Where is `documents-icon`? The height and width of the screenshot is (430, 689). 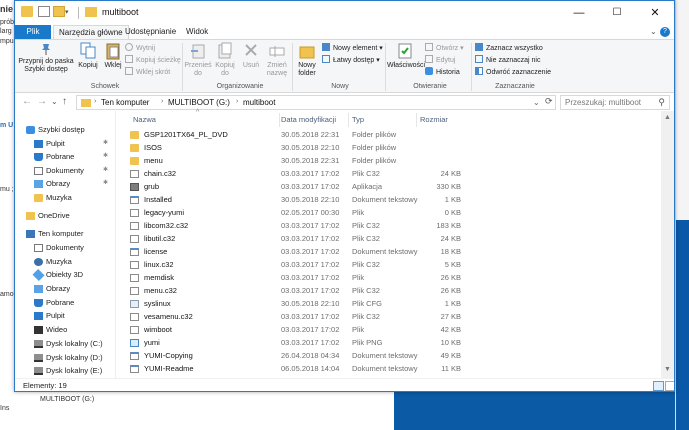
documents-icon is located at coordinates (38, 248).